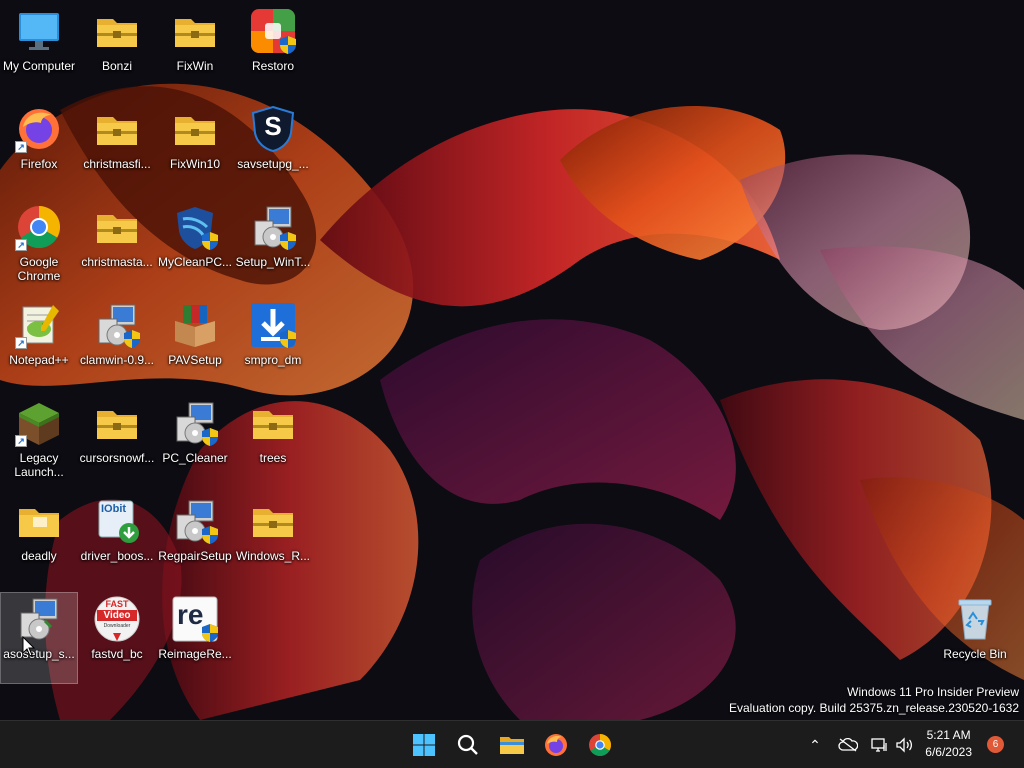 This screenshot has height=768, width=1024. I want to click on desktop-icon-smpro-dm: smpro_dm, so click(273, 344).